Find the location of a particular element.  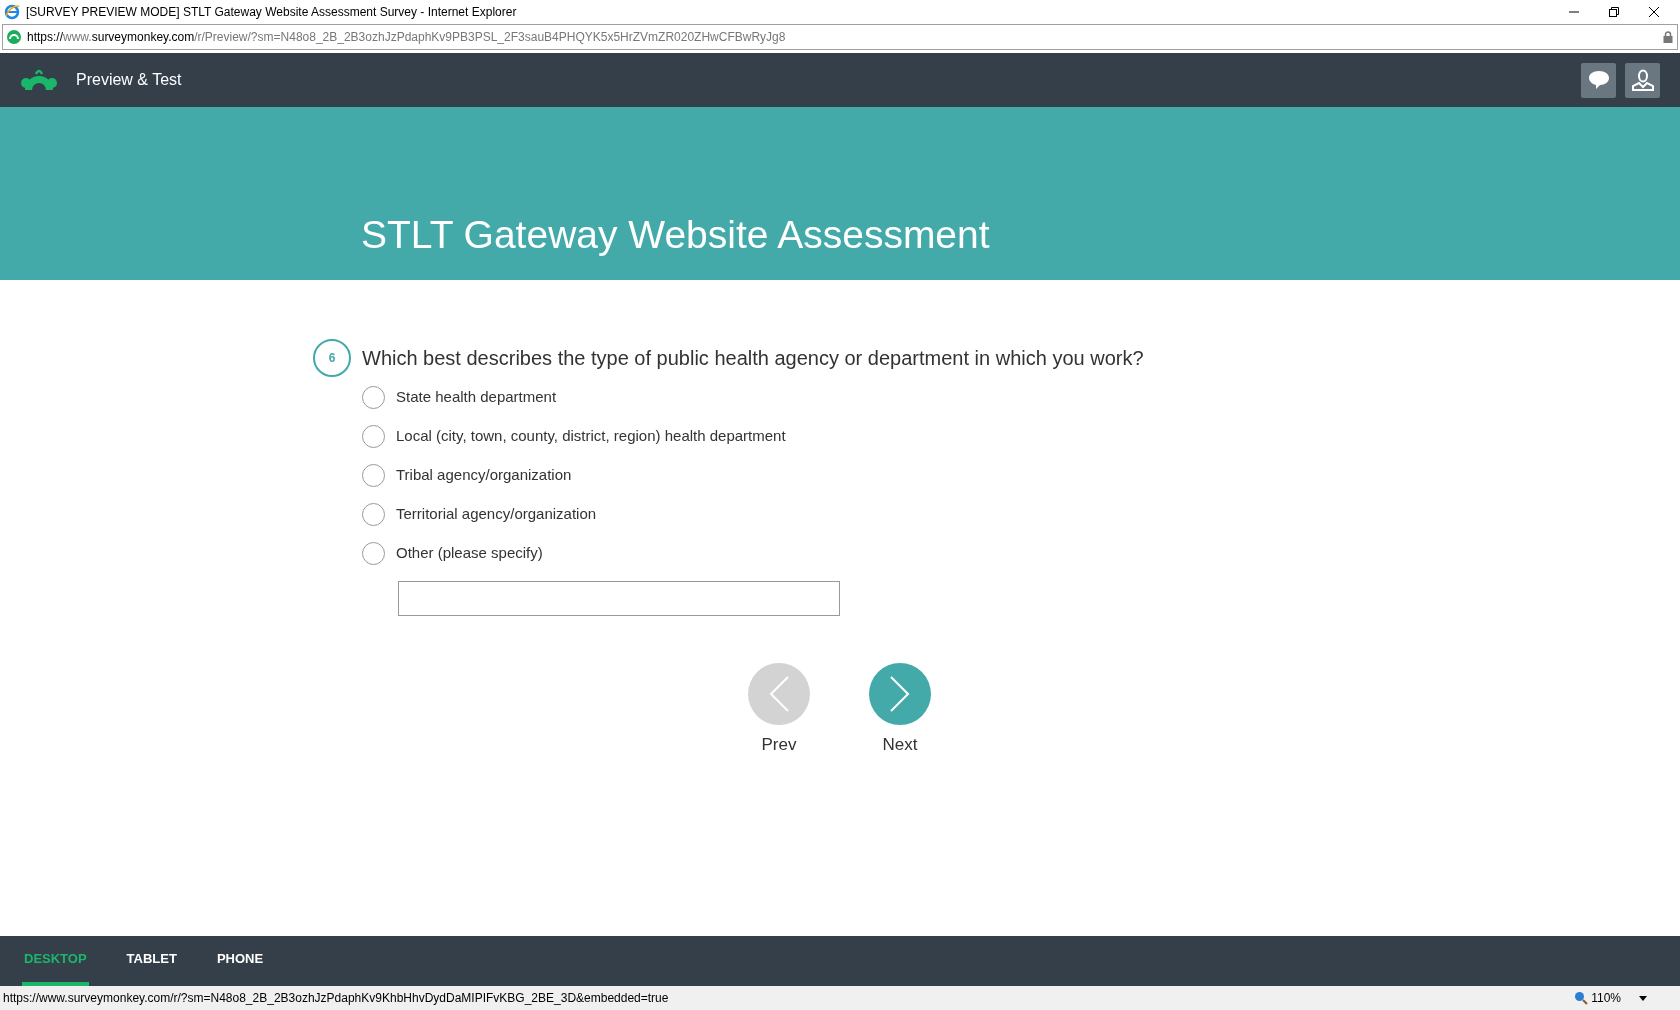

url-text: https://www.surveymonkey.com/r/Preview/?sm=N48o8_2B_2B3ozhJzPdaphKv9PB3PSL_2F3sauB4PHQYK5x5HrZVmZR020ZHwCFBwRyJg8 is located at coordinates (407, 37).